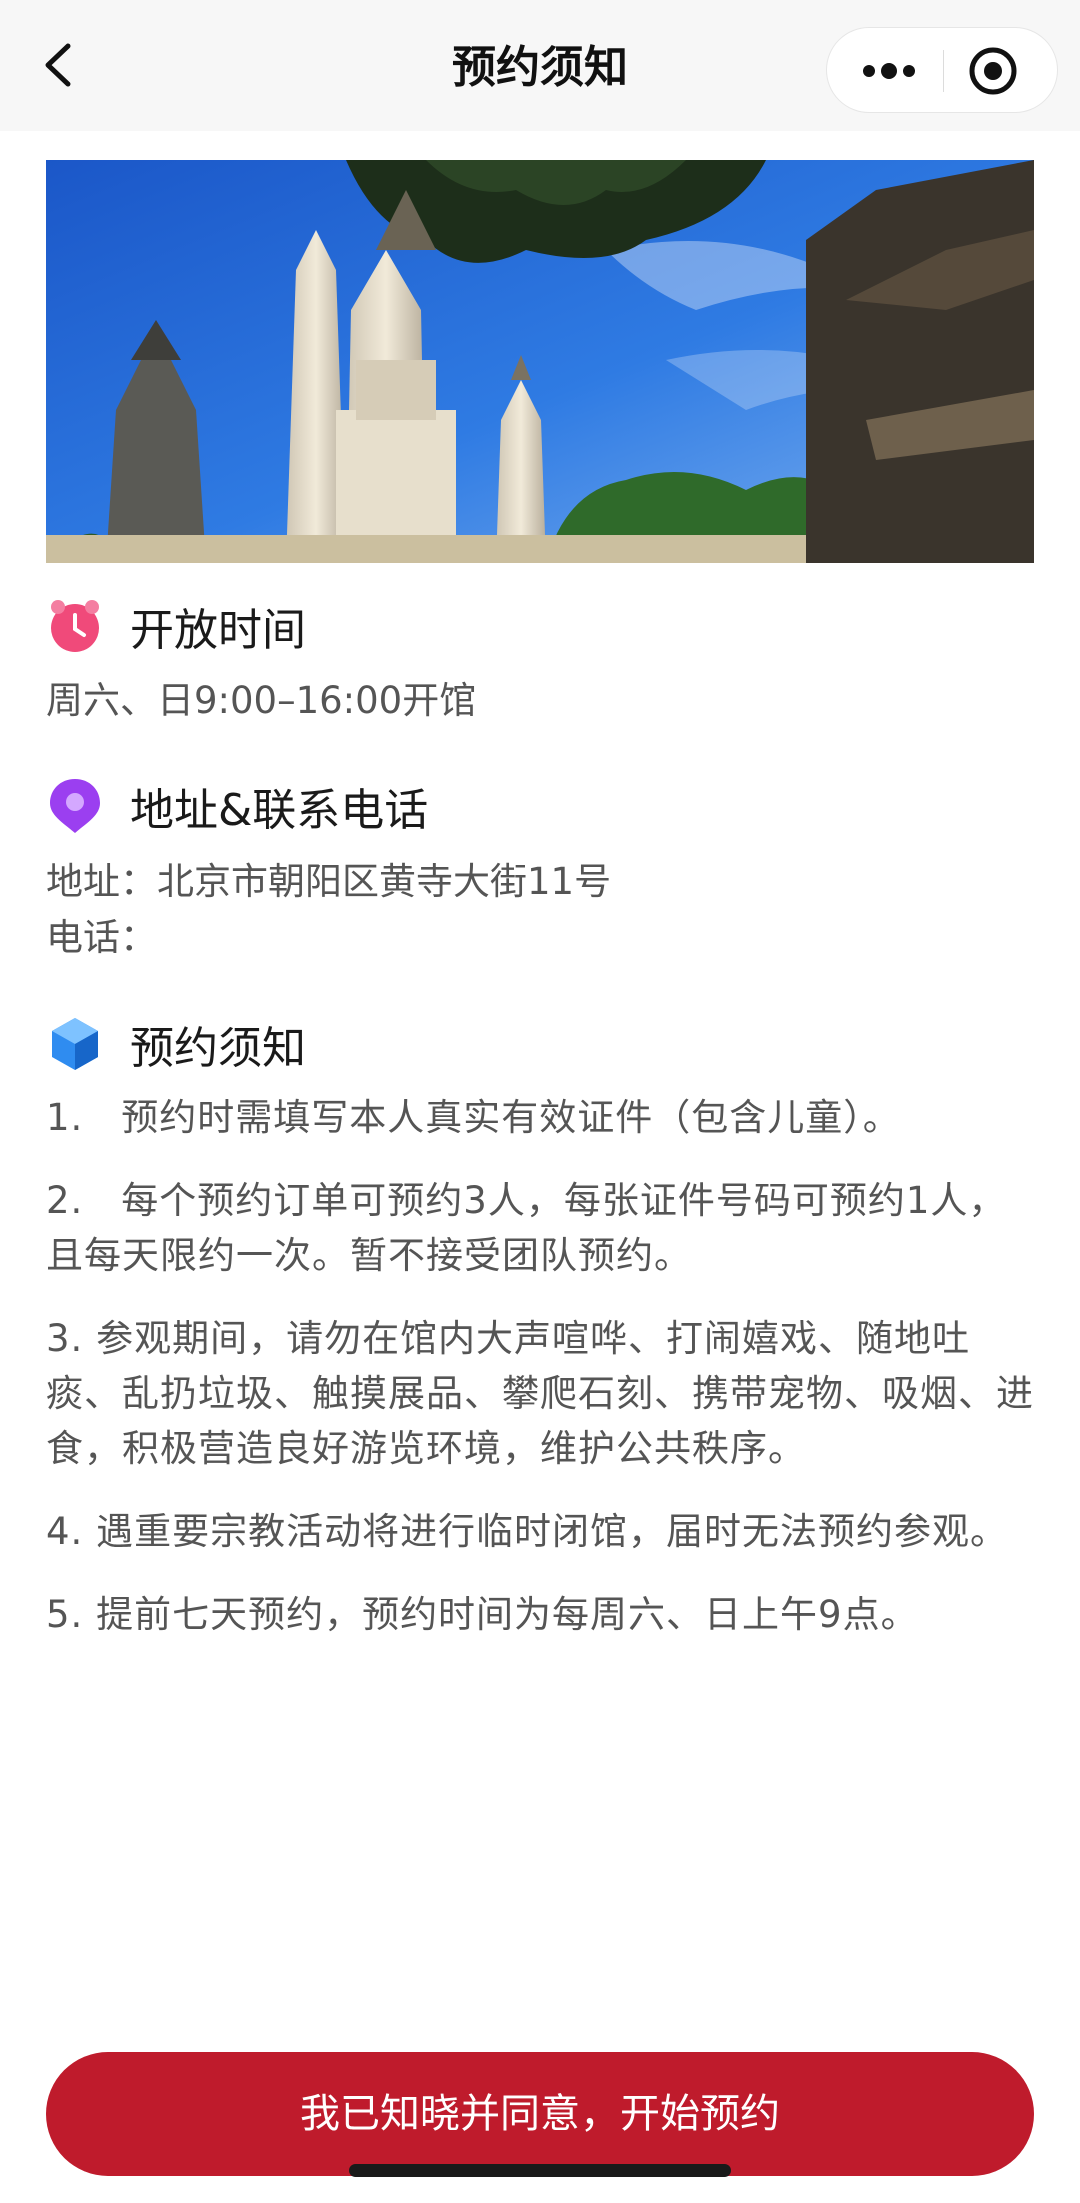 This screenshot has width=1080, height=2203. I want to click on mini-program-capsule, so click(942, 70).